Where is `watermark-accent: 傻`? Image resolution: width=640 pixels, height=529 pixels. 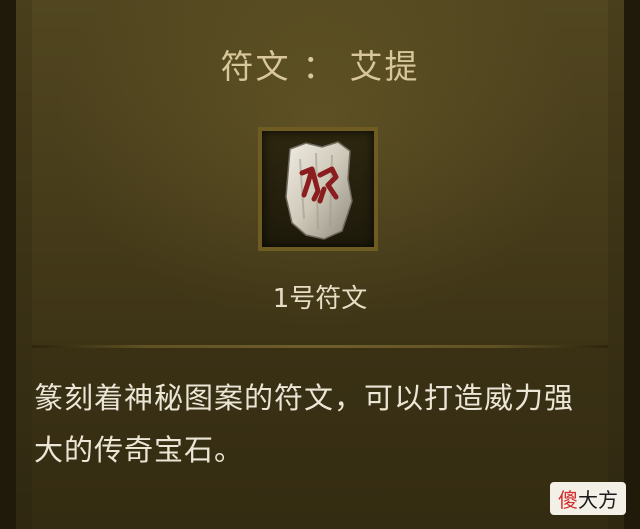 watermark-accent: 傻 is located at coordinates (568, 500).